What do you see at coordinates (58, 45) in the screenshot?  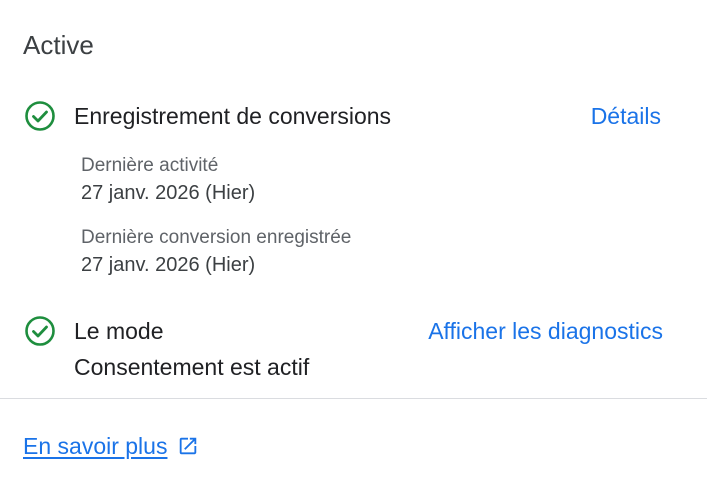 I see `section-title: Active` at bounding box center [58, 45].